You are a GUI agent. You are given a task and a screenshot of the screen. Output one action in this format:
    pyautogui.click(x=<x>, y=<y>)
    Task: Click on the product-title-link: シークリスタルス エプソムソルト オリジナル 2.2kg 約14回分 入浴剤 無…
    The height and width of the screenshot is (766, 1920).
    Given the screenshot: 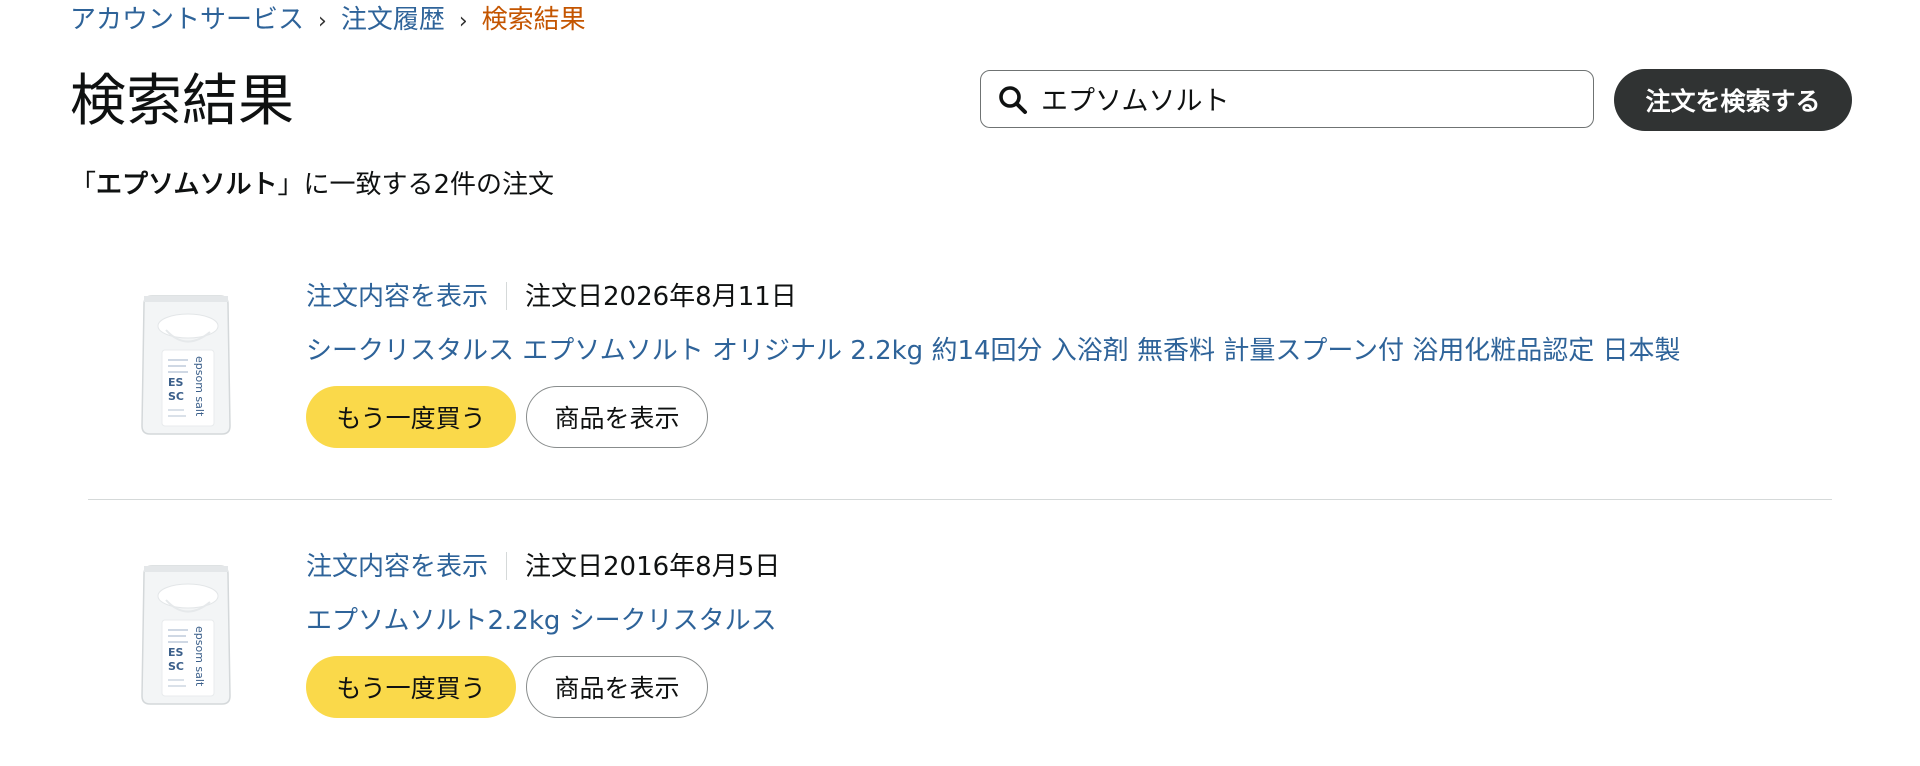 What is the action you would take?
    pyautogui.click(x=993, y=351)
    